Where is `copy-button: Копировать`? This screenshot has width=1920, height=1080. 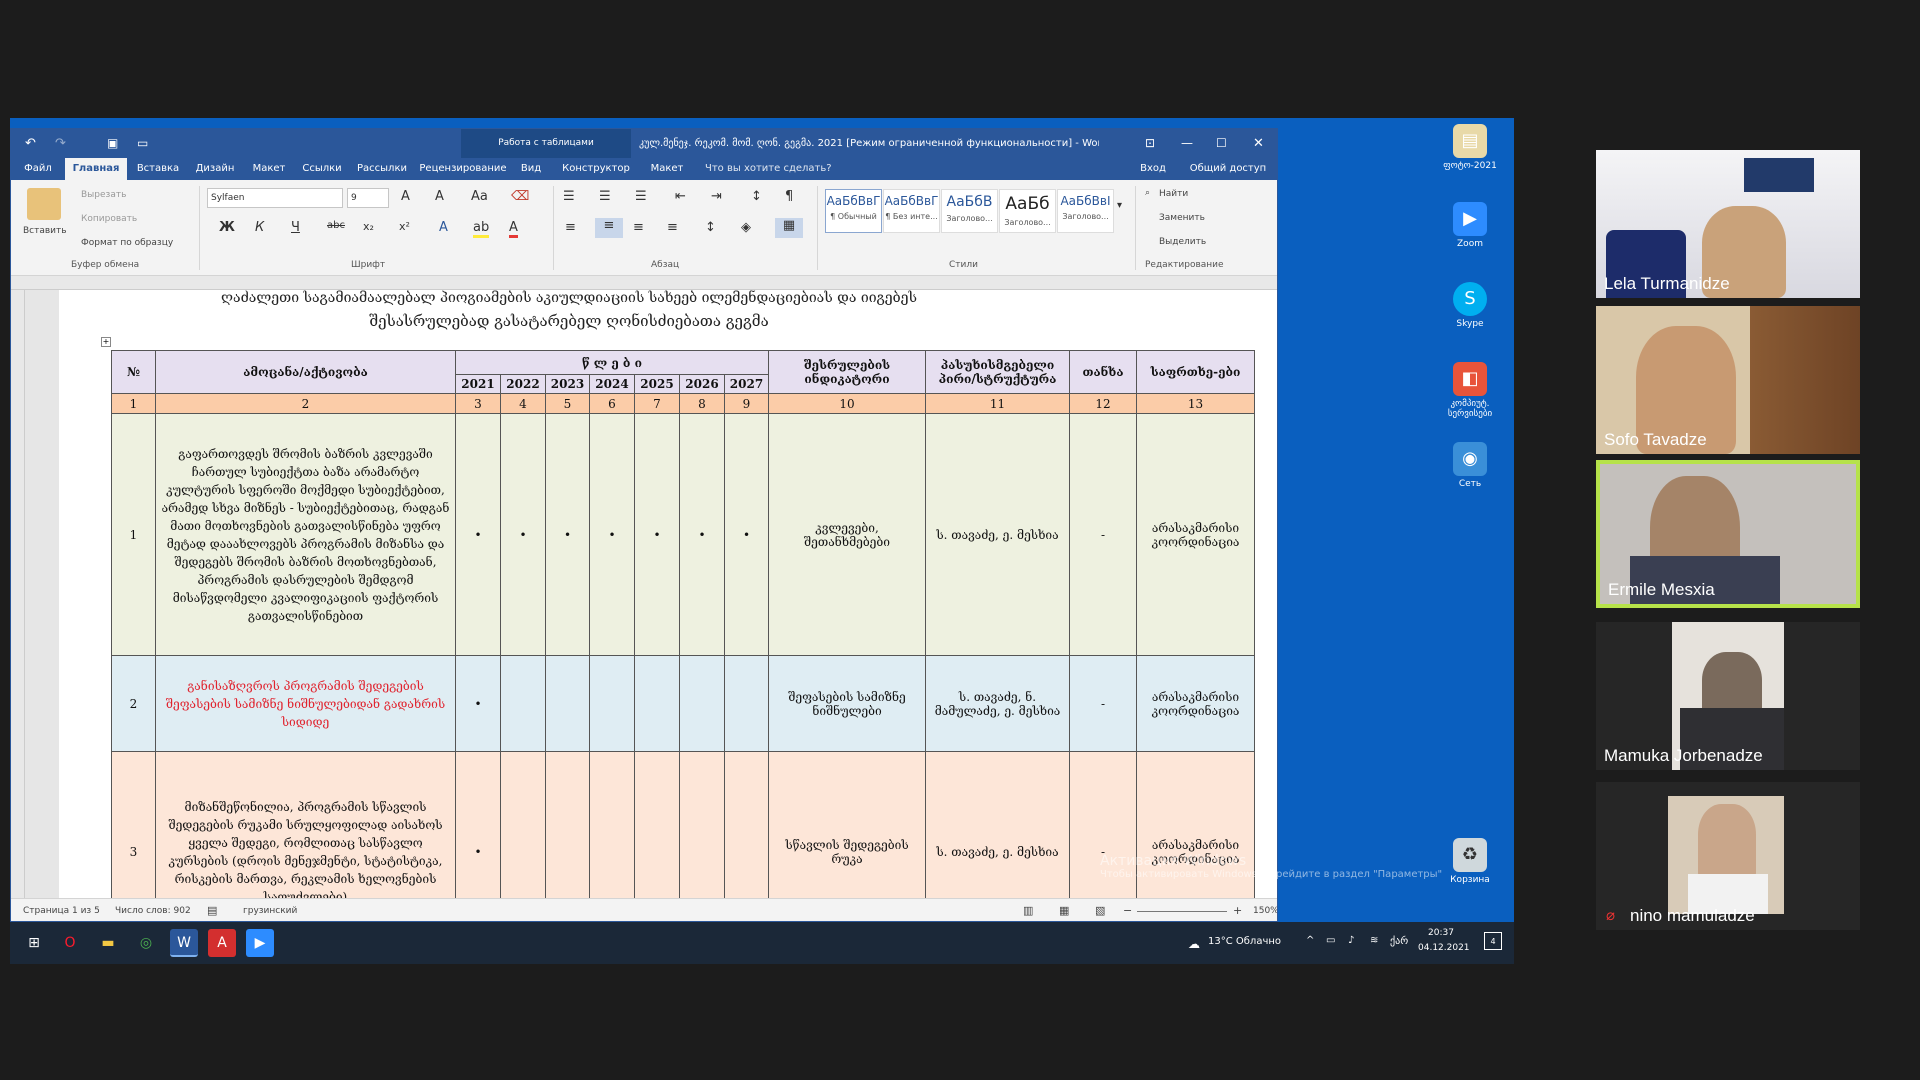 copy-button: Копировать is located at coordinates (109, 219).